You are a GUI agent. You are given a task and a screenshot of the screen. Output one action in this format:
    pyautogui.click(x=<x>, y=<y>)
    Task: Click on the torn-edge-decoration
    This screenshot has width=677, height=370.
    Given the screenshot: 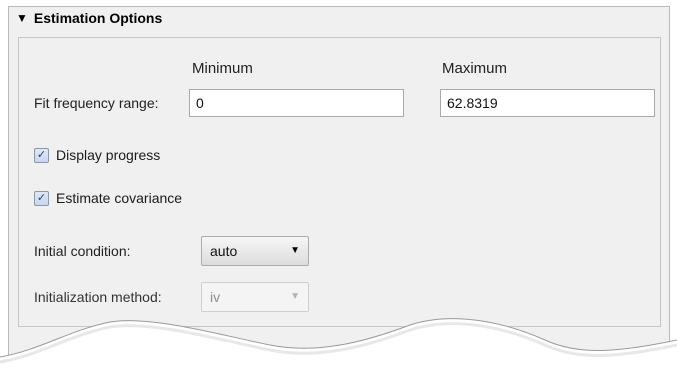 What is the action you would take?
    pyautogui.click(x=338, y=344)
    